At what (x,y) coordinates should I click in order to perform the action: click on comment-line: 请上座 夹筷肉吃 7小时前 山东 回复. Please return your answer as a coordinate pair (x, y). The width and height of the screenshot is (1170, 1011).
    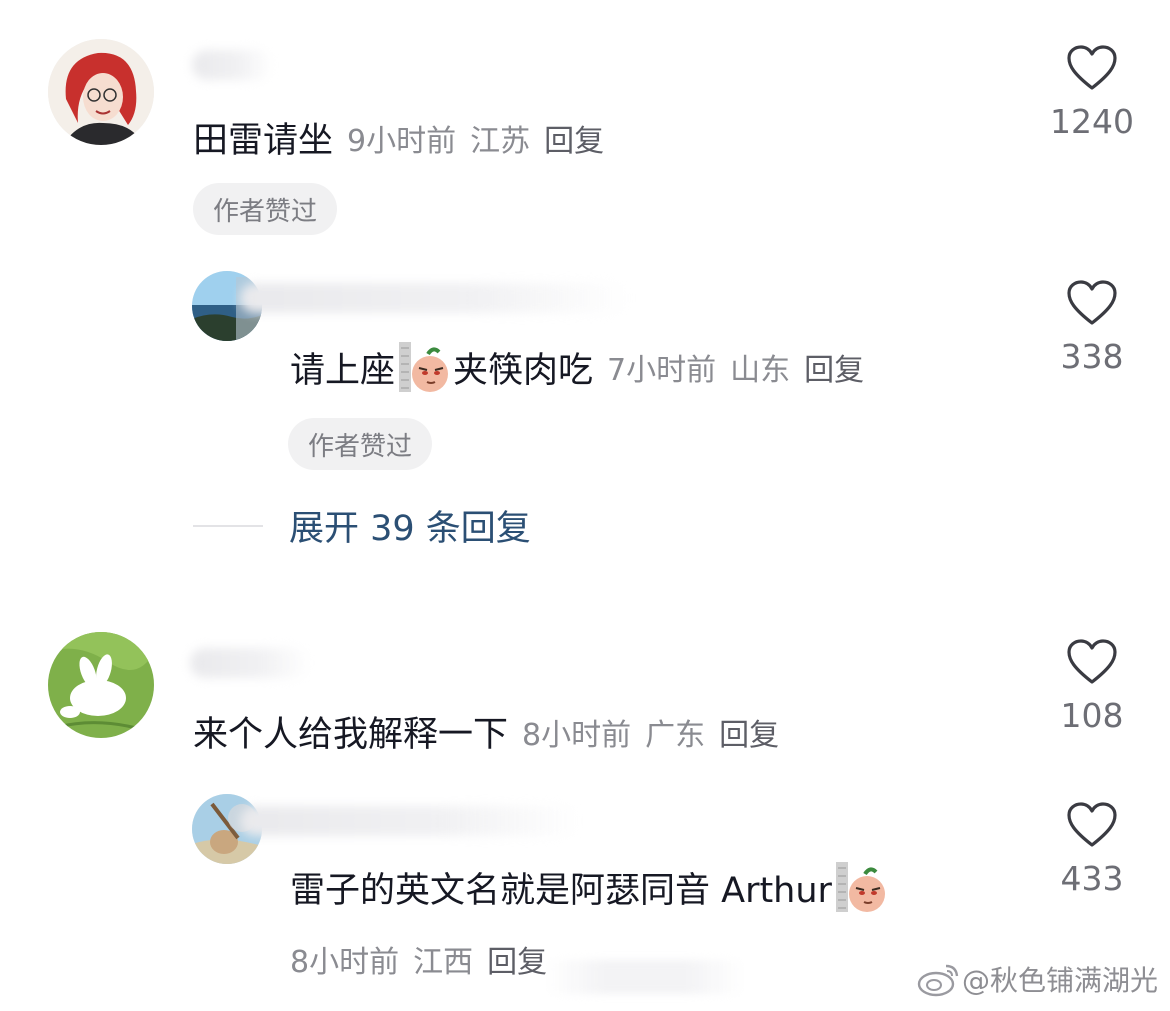
    Looking at the image, I should click on (577, 367).